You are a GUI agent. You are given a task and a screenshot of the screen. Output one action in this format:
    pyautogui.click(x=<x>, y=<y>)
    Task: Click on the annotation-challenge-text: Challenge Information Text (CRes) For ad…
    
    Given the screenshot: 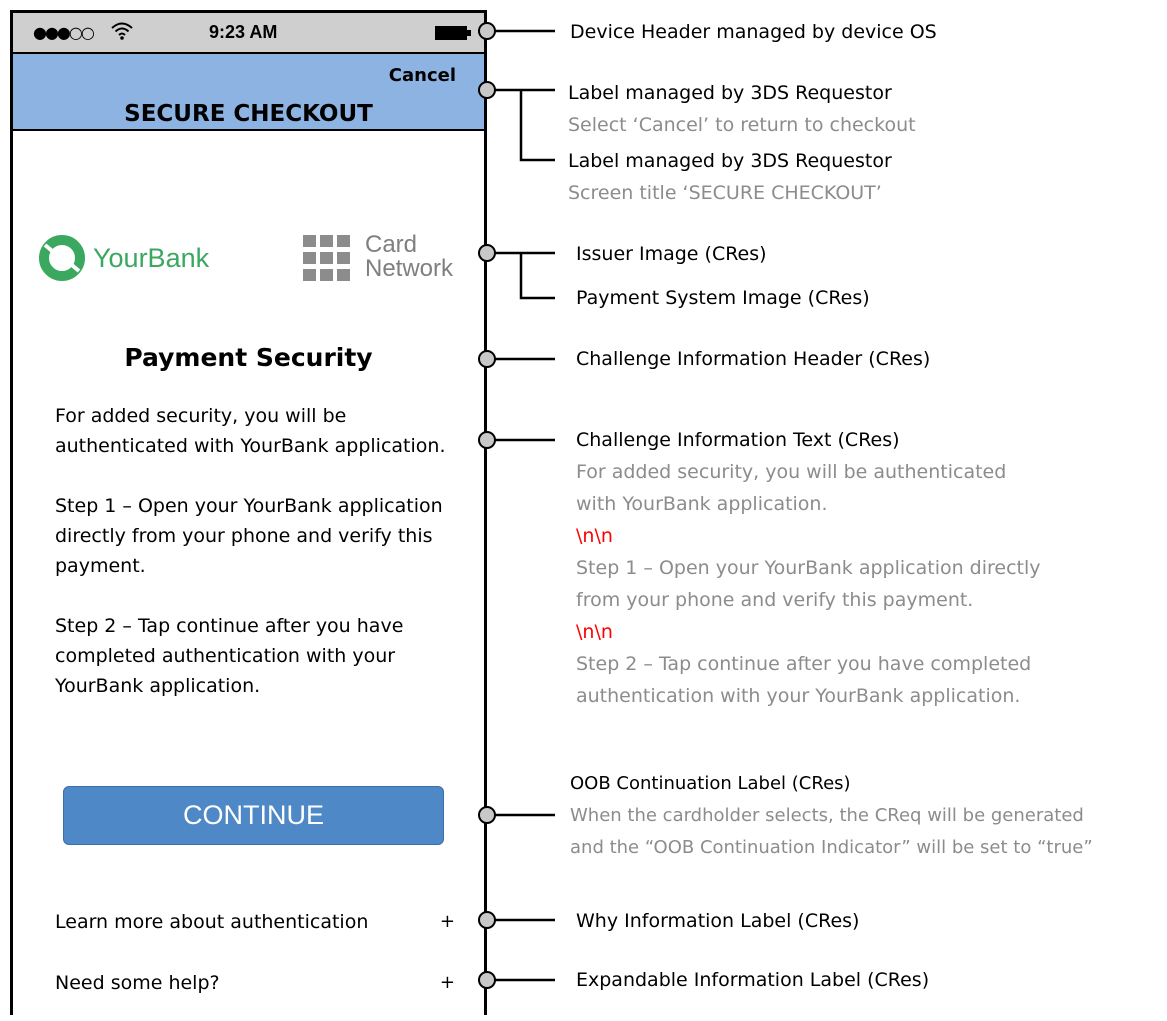 What is the action you would take?
    pyautogui.click(x=808, y=568)
    